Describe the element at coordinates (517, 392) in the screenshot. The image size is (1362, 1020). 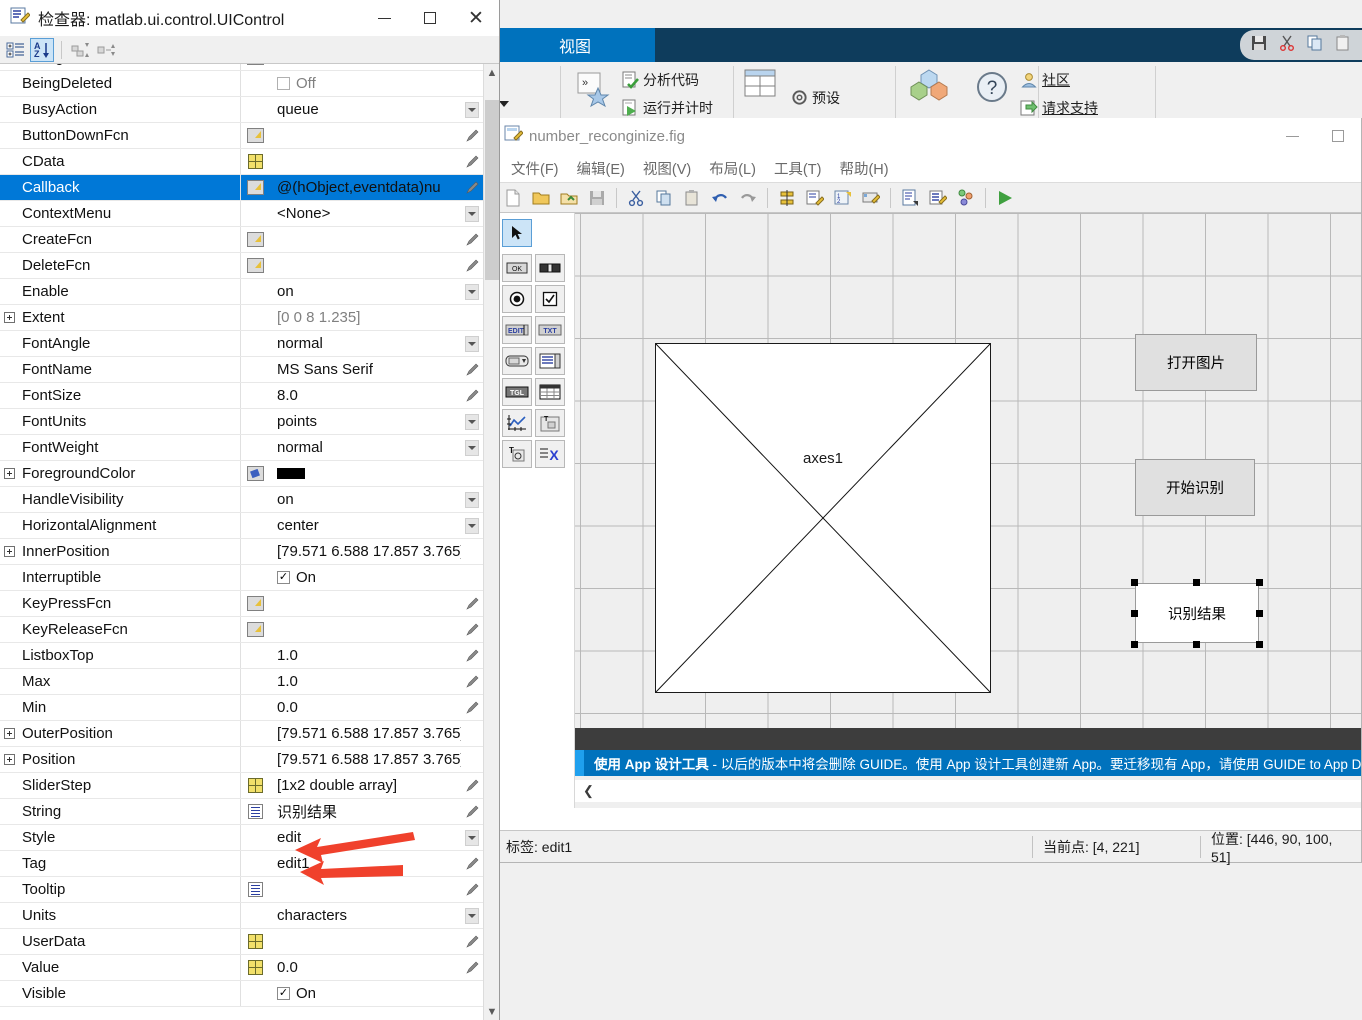
I see `toggle-button-icon: TGL` at that location.